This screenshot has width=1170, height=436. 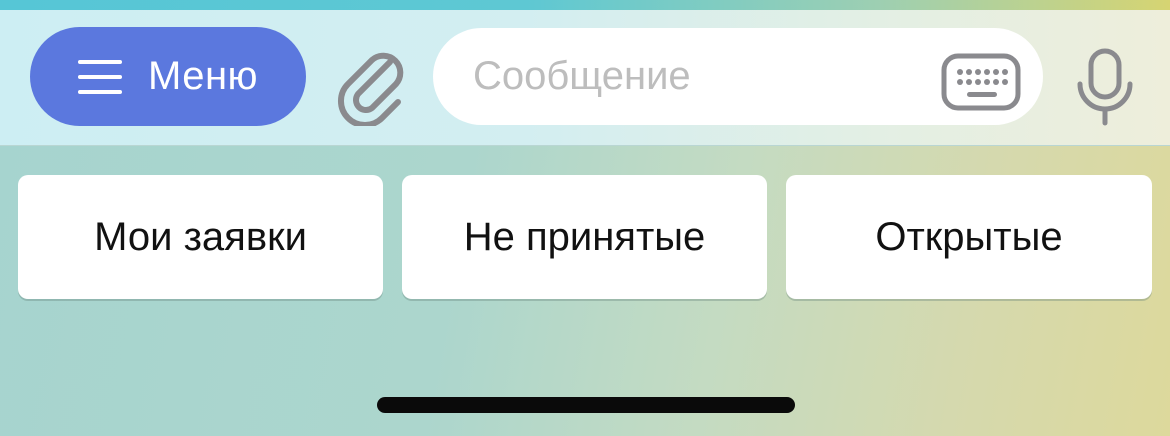 I want to click on reply-button-my-requests: Мои заявки, so click(x=200, y=237).